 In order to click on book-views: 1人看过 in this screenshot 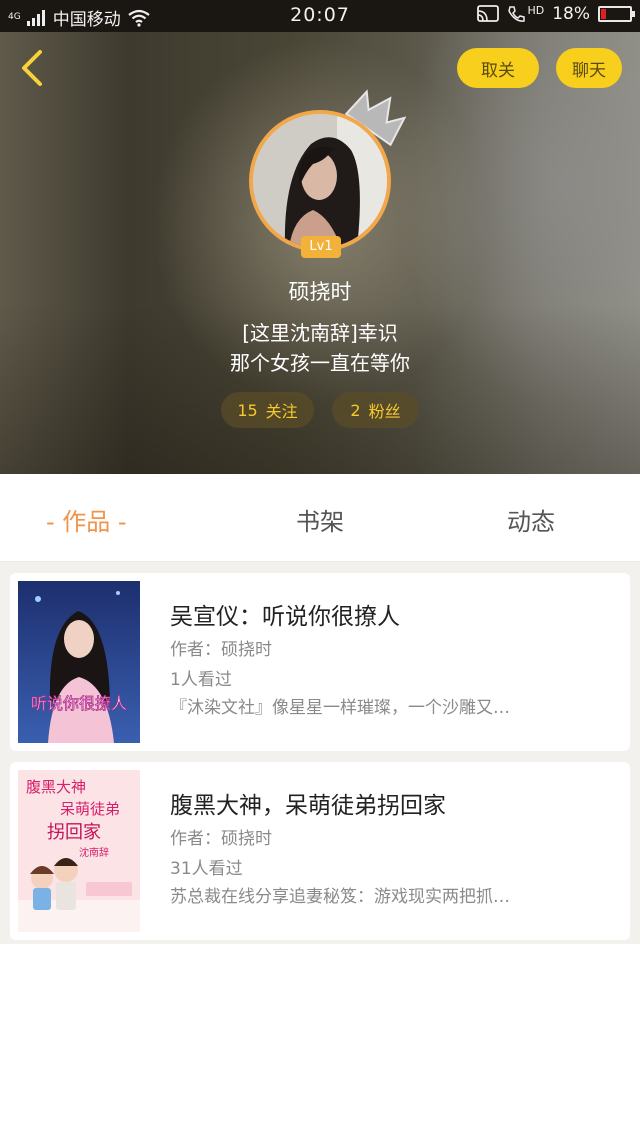, I will do `click(201, 680)`.